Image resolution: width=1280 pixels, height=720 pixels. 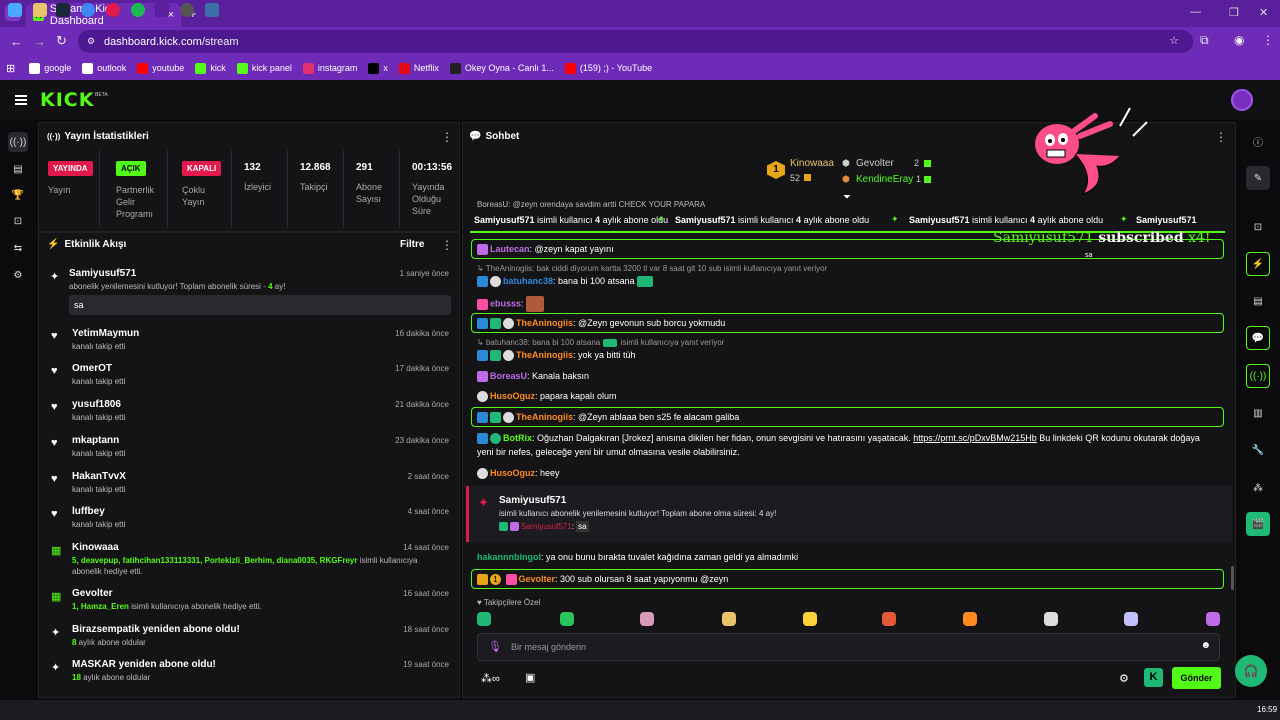 I want to click on chat-scrollbar, so click(x=1232, y=578).